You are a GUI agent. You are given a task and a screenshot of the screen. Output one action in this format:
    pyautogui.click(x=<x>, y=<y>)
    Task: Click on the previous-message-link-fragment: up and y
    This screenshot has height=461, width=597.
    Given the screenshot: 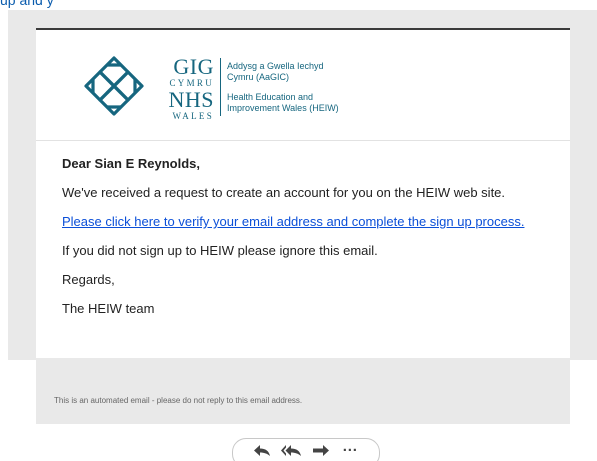 What is the action you would take?
    pyautogui.click(x=27, y=4)
    